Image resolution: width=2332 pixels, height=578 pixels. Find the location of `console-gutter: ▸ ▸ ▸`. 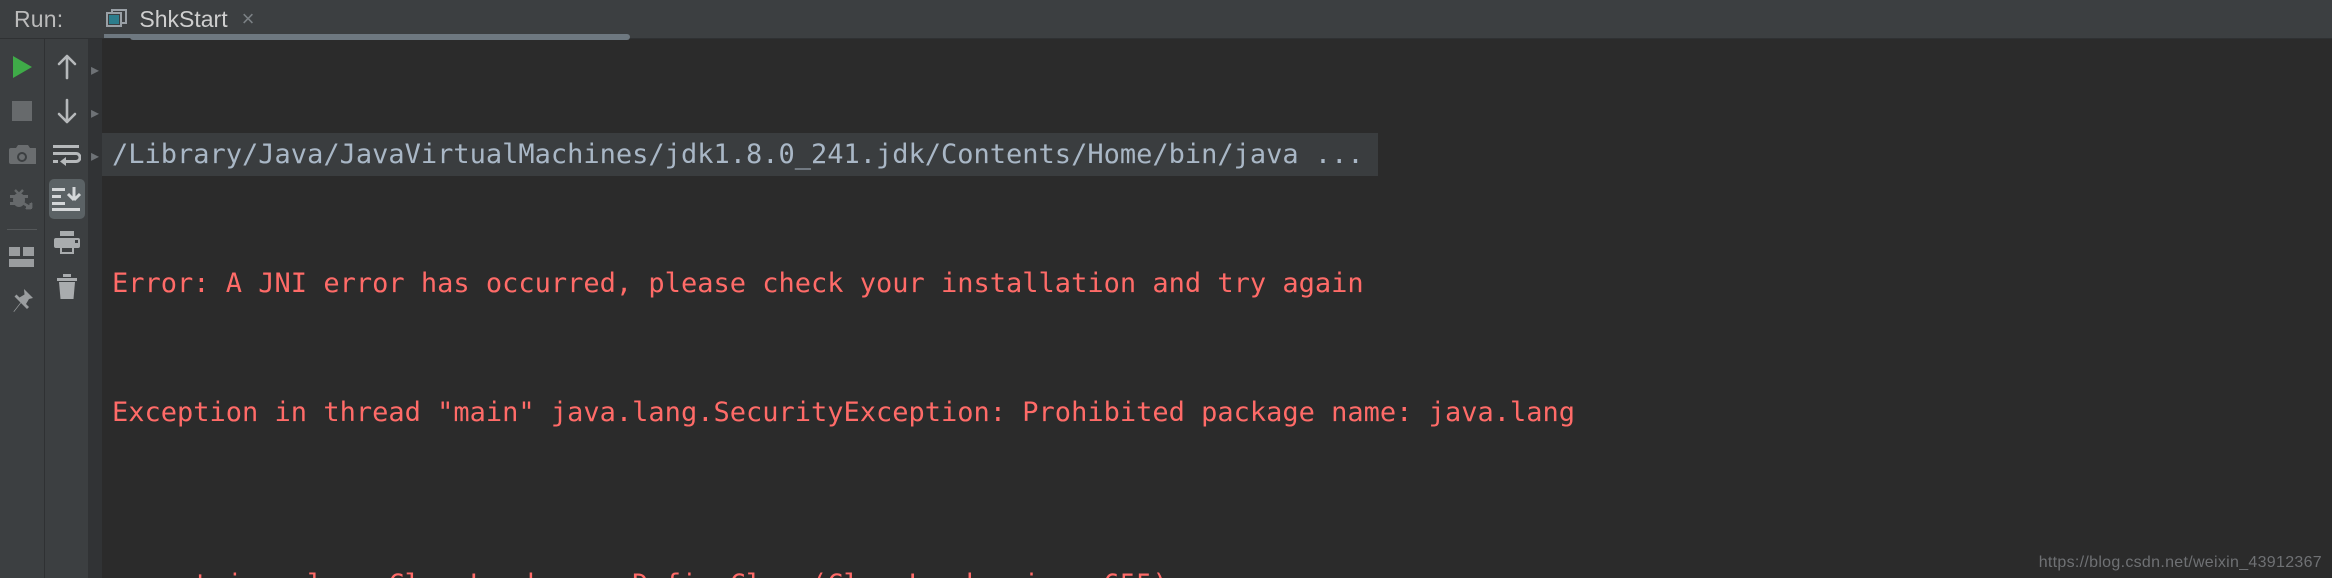

console-gutter: ▸ ▸ ▸ is located at coordinates (95, 308).